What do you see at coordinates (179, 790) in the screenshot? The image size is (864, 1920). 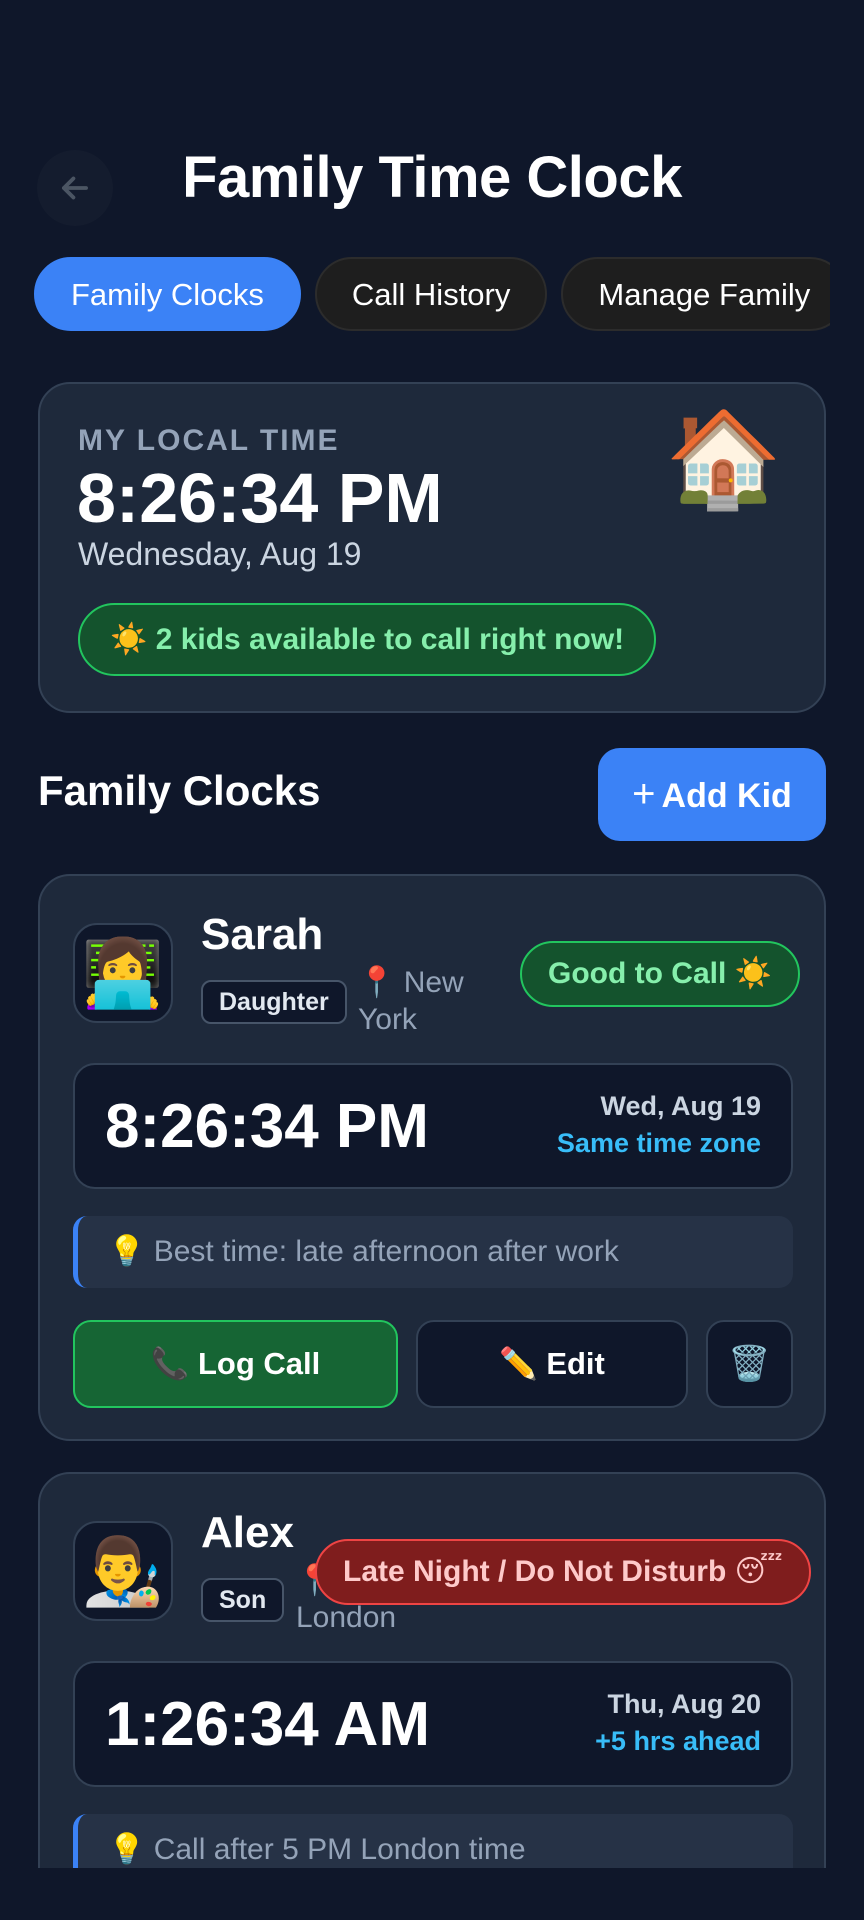 I see `section-title: Family Clocks` at bounding box center [179, 790].